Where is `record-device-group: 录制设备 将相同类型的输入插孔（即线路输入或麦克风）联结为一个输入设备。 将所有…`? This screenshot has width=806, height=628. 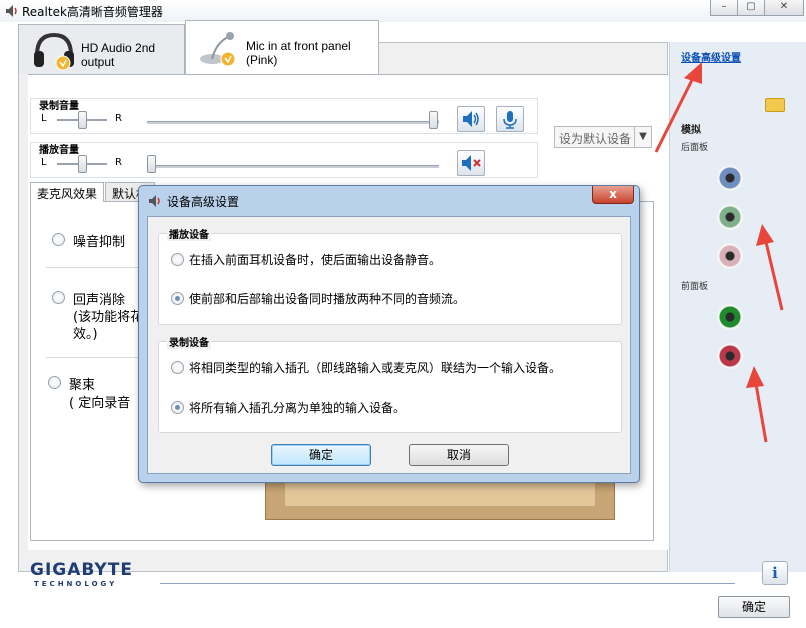
record-device-group: 录制设备 将相同类型的输入插孔（即线路输入或麦克风）联结为一个输入设备。 将所有… is located at coordinates (390, 383).